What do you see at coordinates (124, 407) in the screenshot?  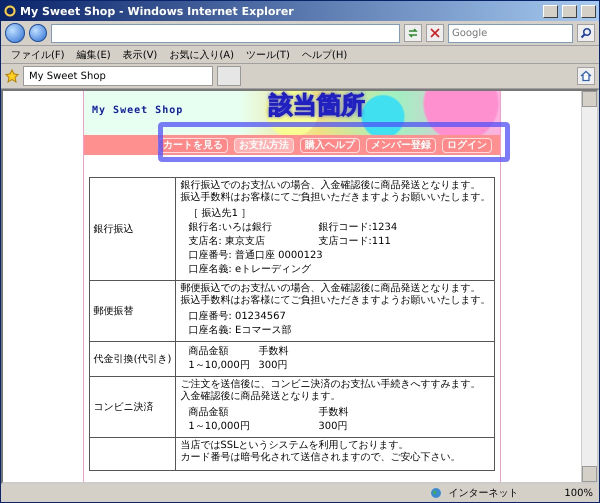 I see `payment-method: コンビニ決済` at bounding box center [124, 407].